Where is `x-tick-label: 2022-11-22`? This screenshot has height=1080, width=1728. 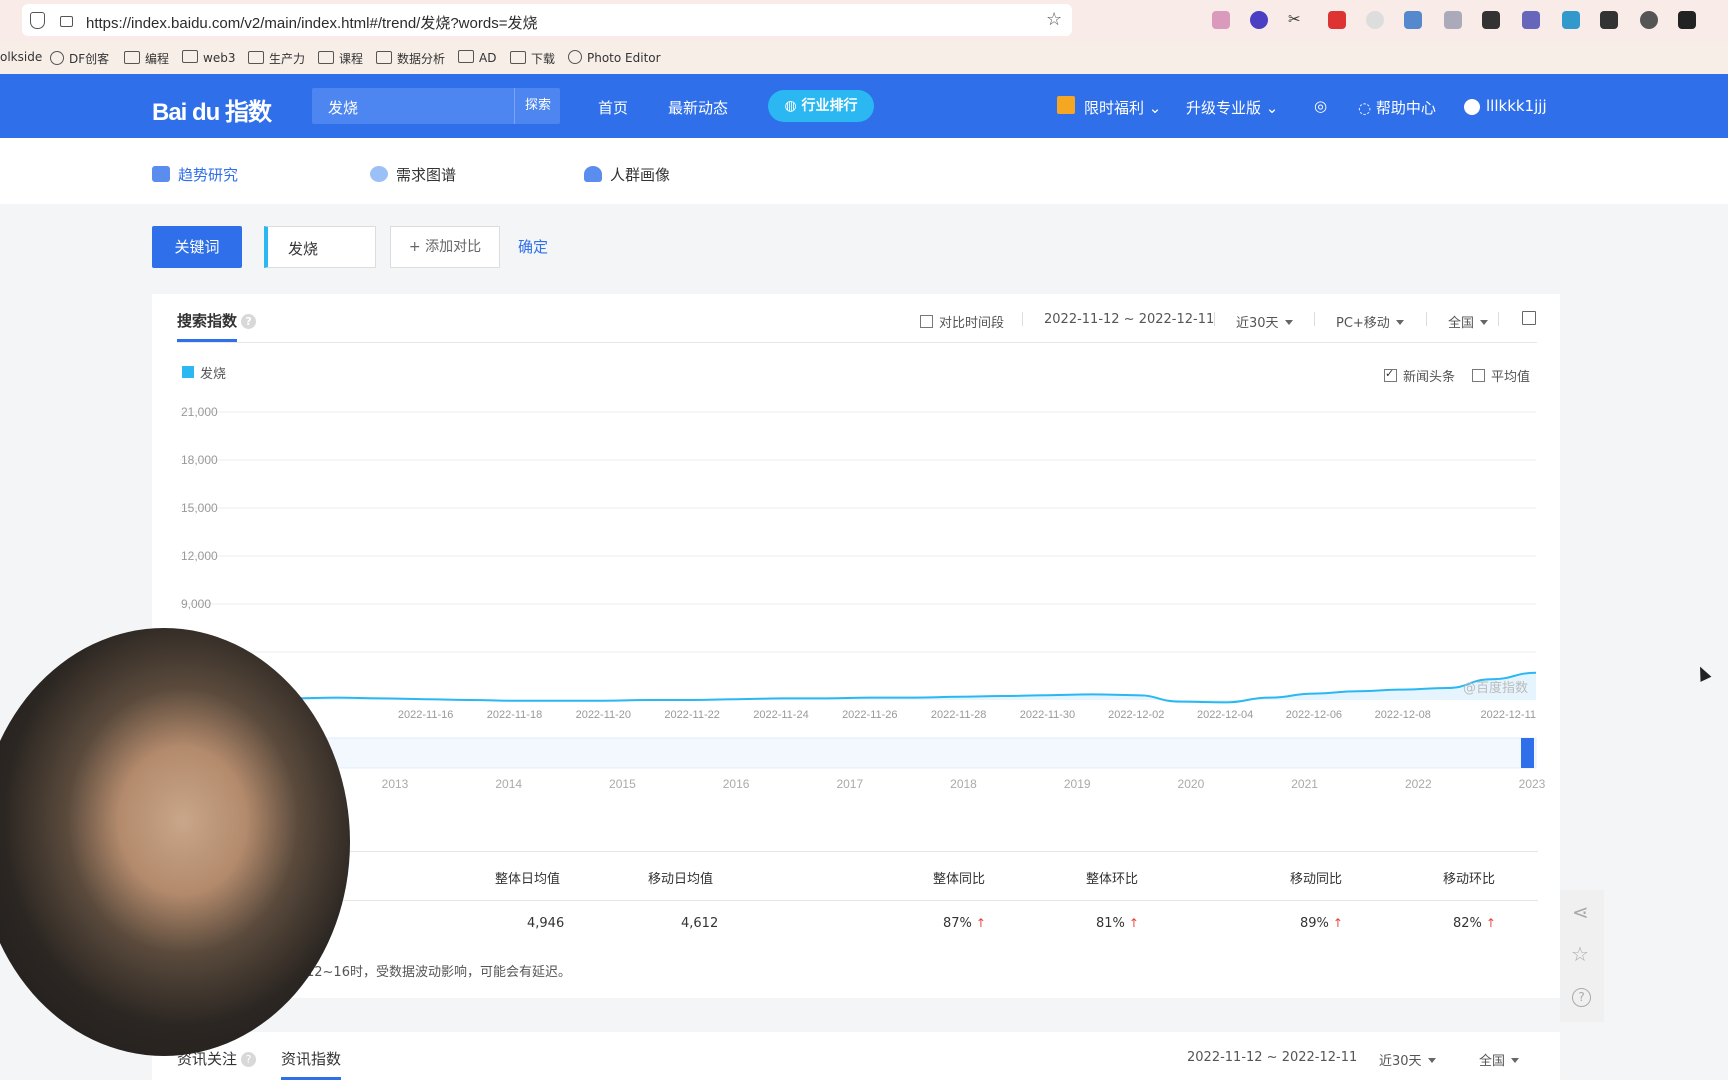 x-tick-label: 2022-11-22 is located at coordinates (691, 715).